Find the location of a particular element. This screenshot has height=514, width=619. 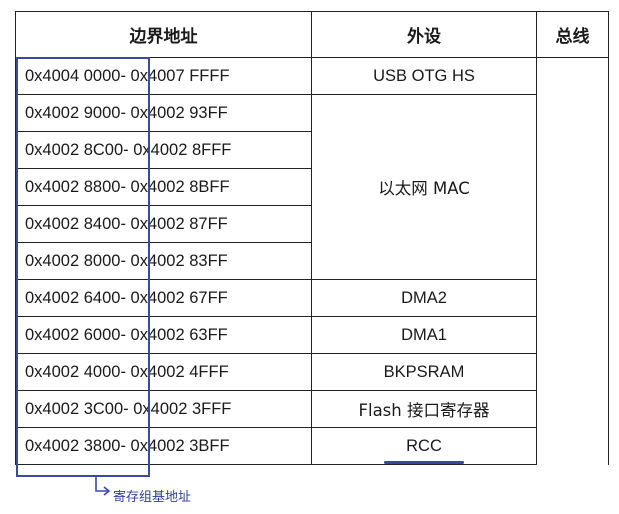

peripheral-dma1: DMA1 is located at coordinates (424, 335).